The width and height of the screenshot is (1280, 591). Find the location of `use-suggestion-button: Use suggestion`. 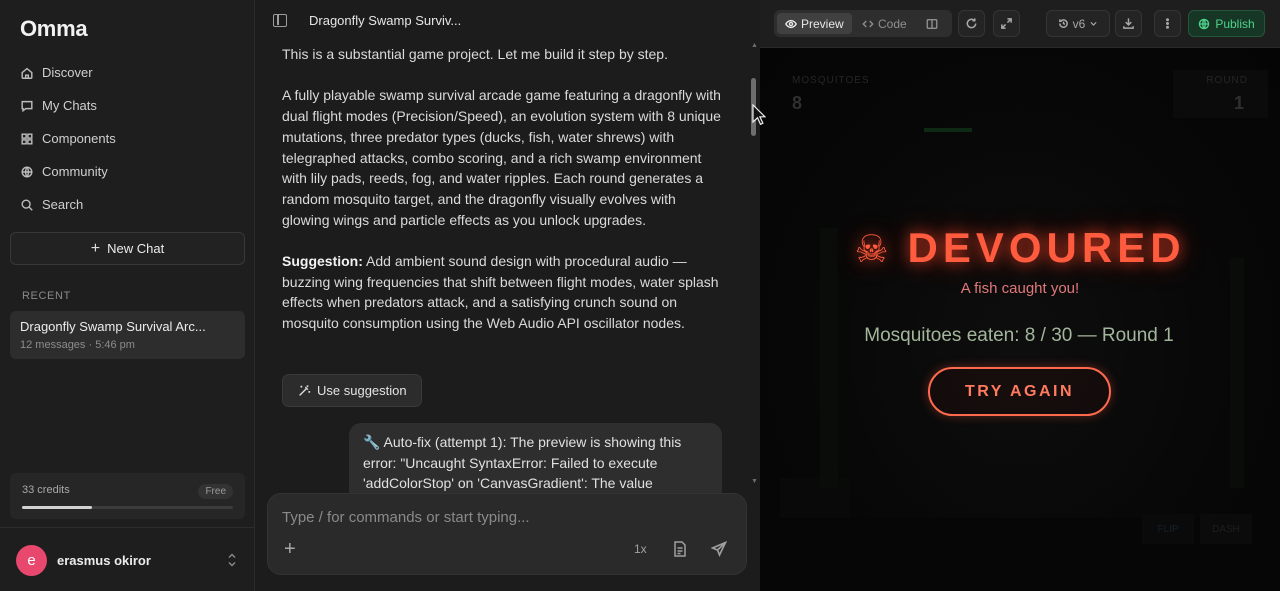

use-suggestion-button: Use suggestion is located at coordinates (352, 390).